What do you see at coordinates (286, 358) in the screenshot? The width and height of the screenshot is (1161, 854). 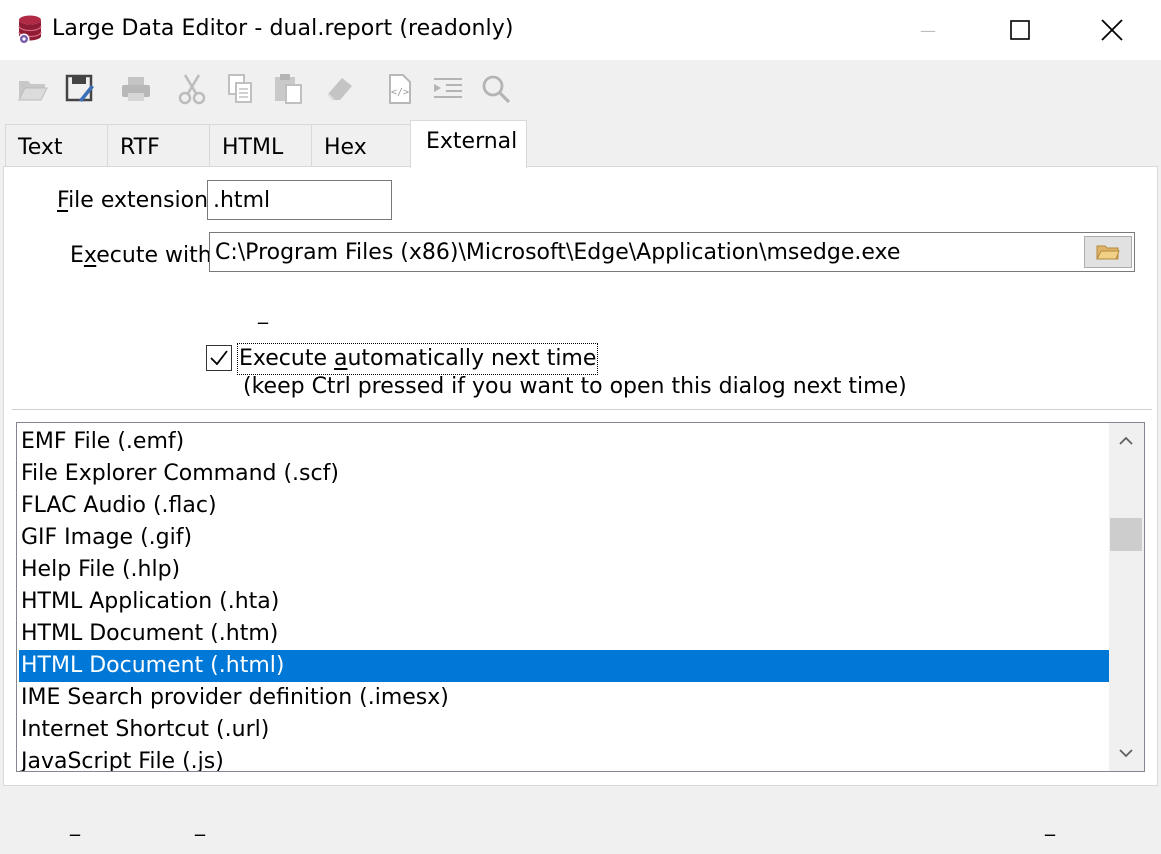 I see `label-text: Execute` at bounding box center [286, 358].